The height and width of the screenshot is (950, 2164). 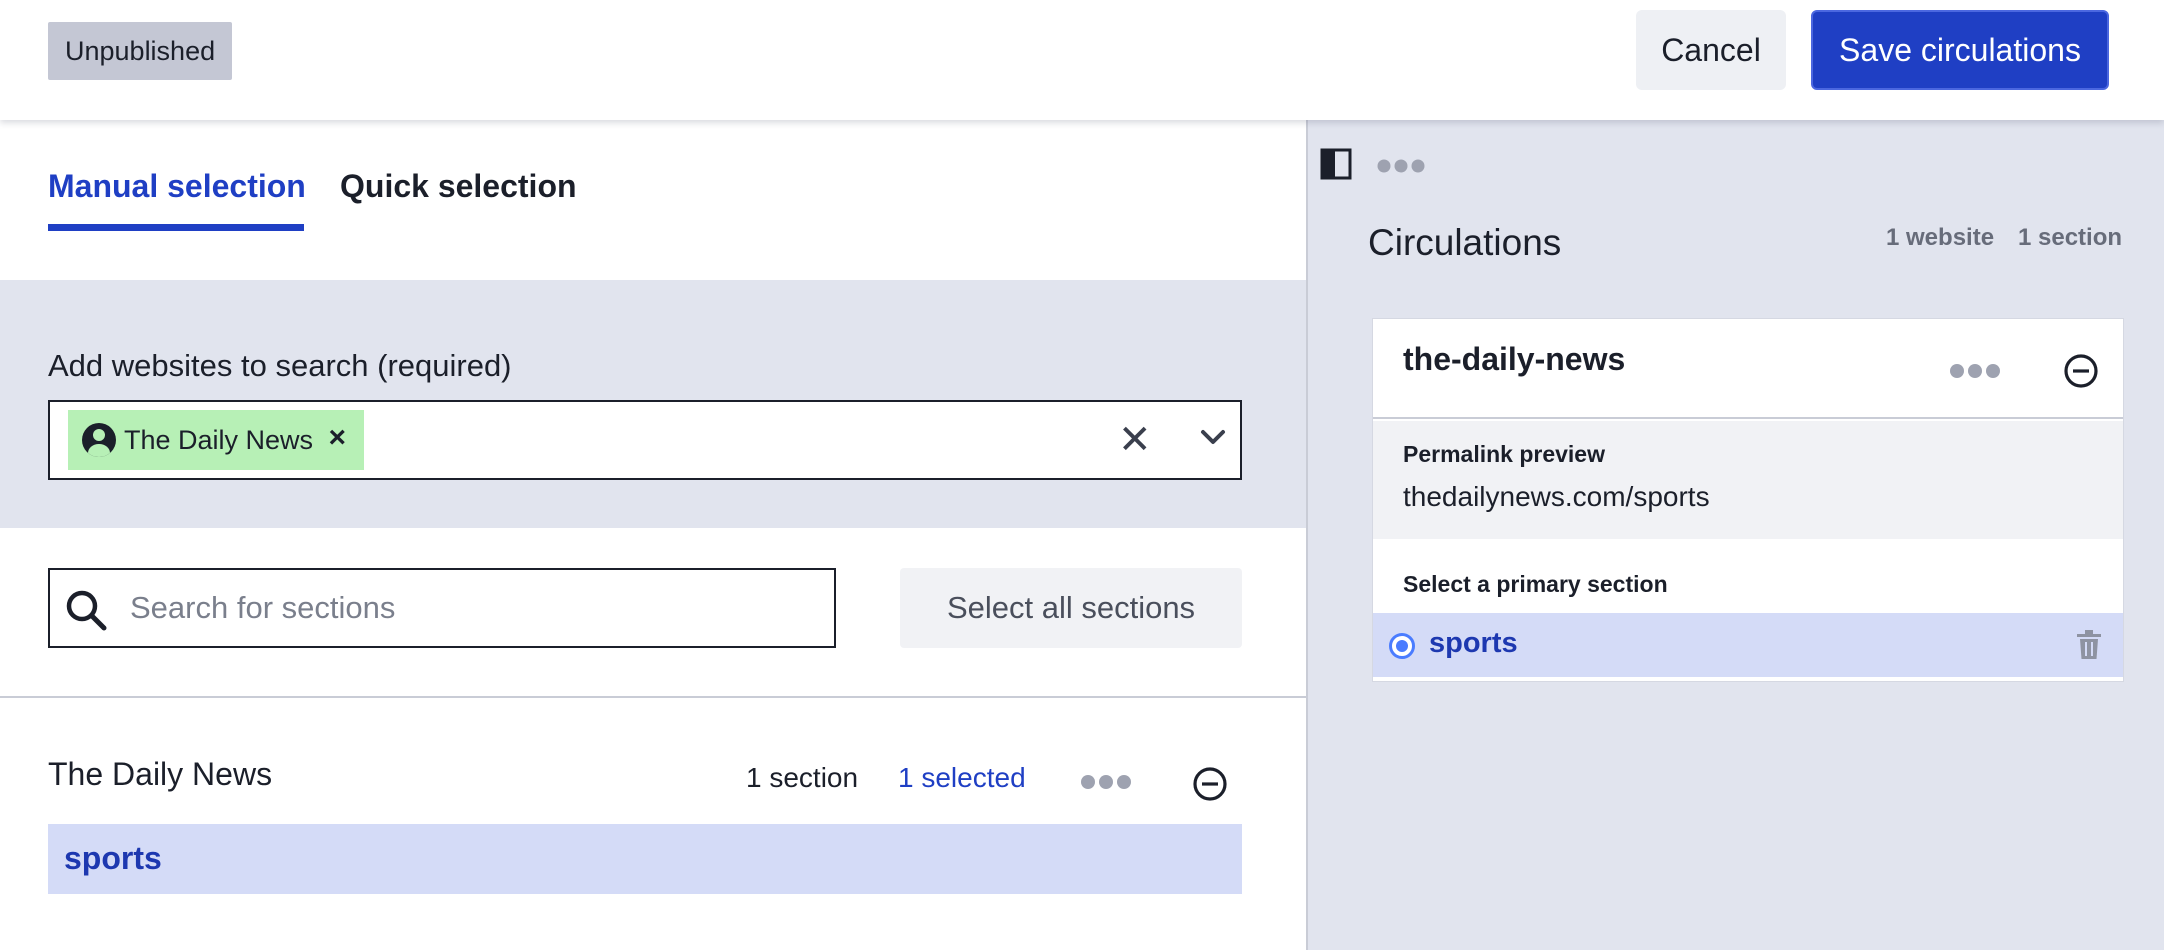 I want to click on section-search-field, so click(x=442, y=608).